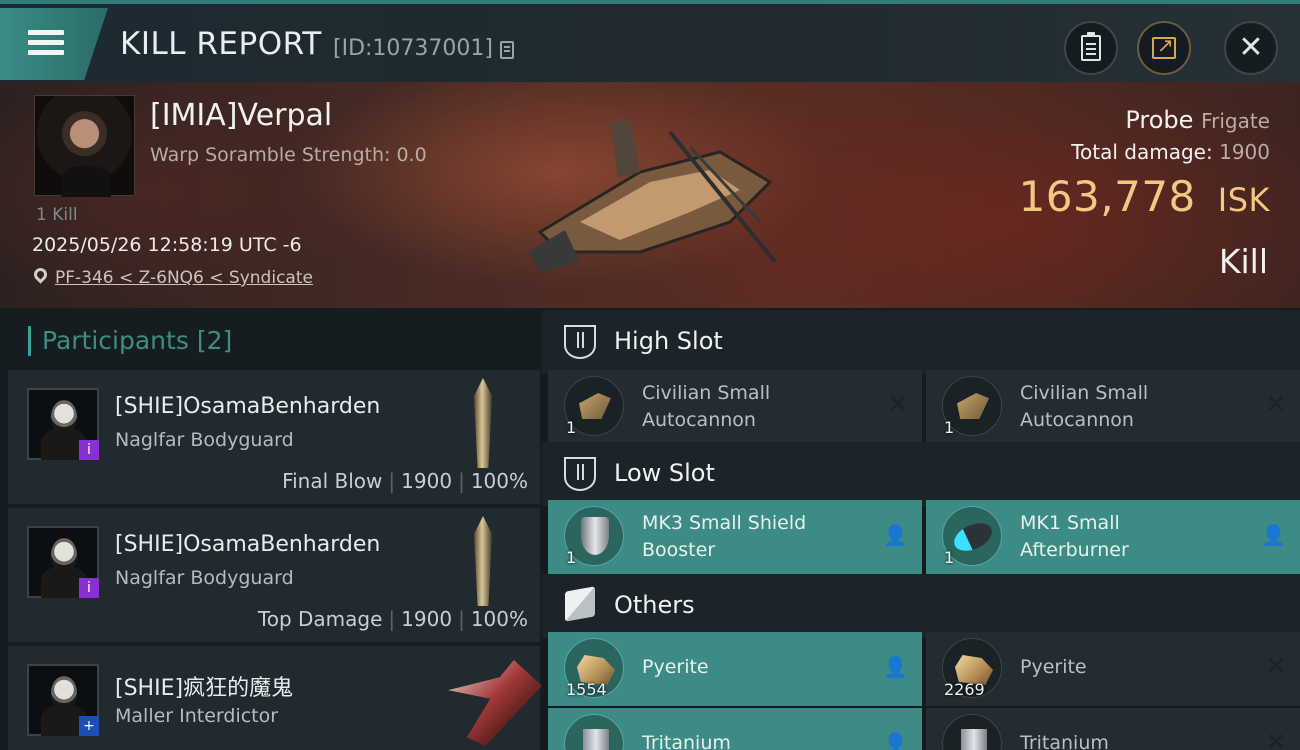 This screenshot has height=750, width=1300. I want to click on low-slot-header: Low Slot, so click(921, 474).